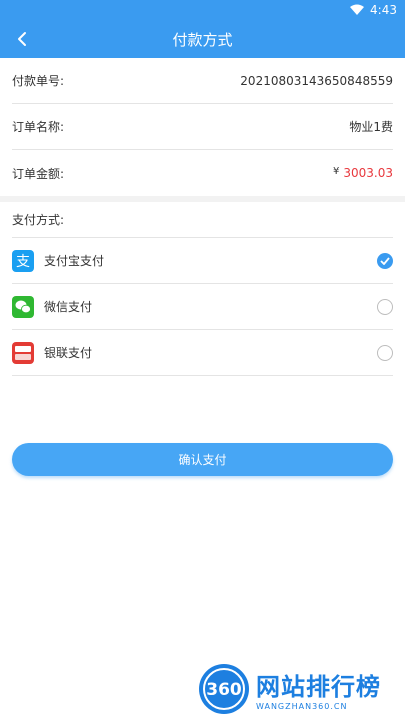  What do you see at coordinates (371, 127) in the screenshot?
I see `order-name-value: 物业1费` at bounding box center [371, 127].